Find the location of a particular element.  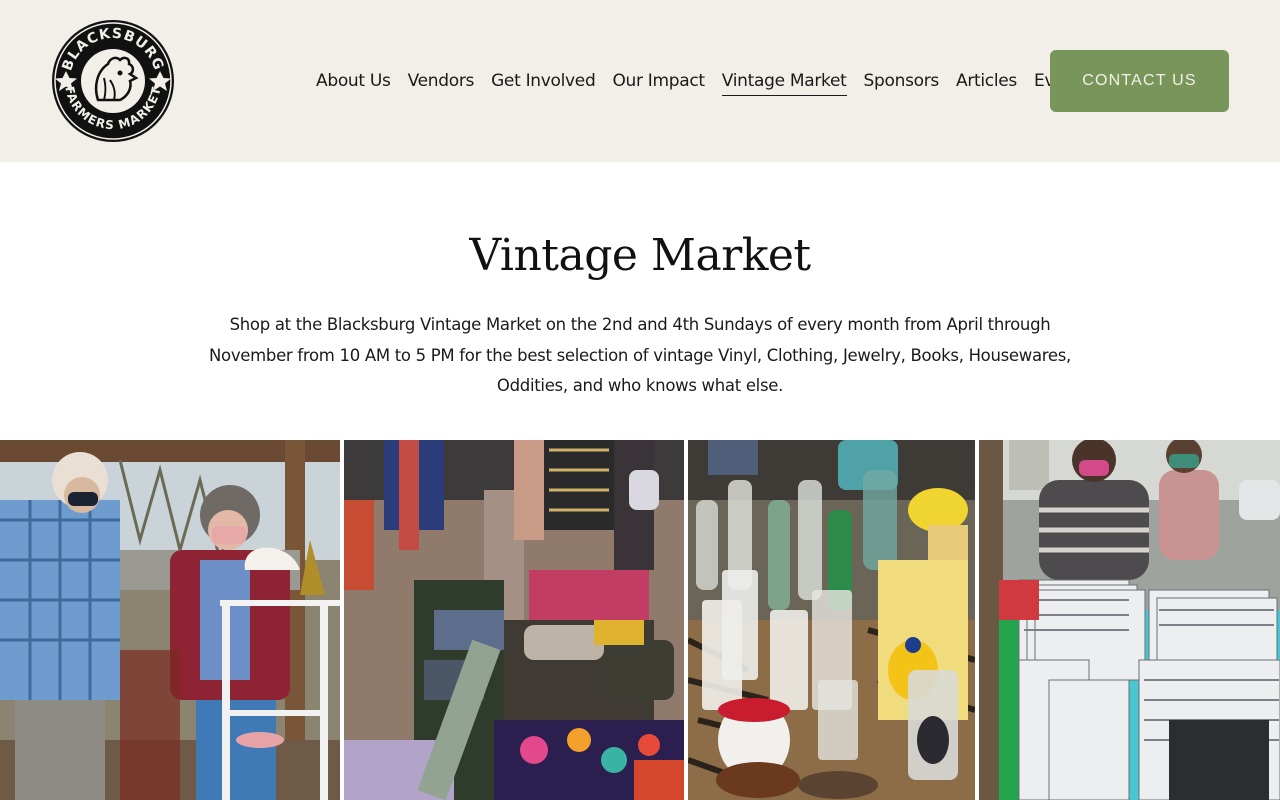

page-title: Vintage Market is located at coordinates (640, 255).